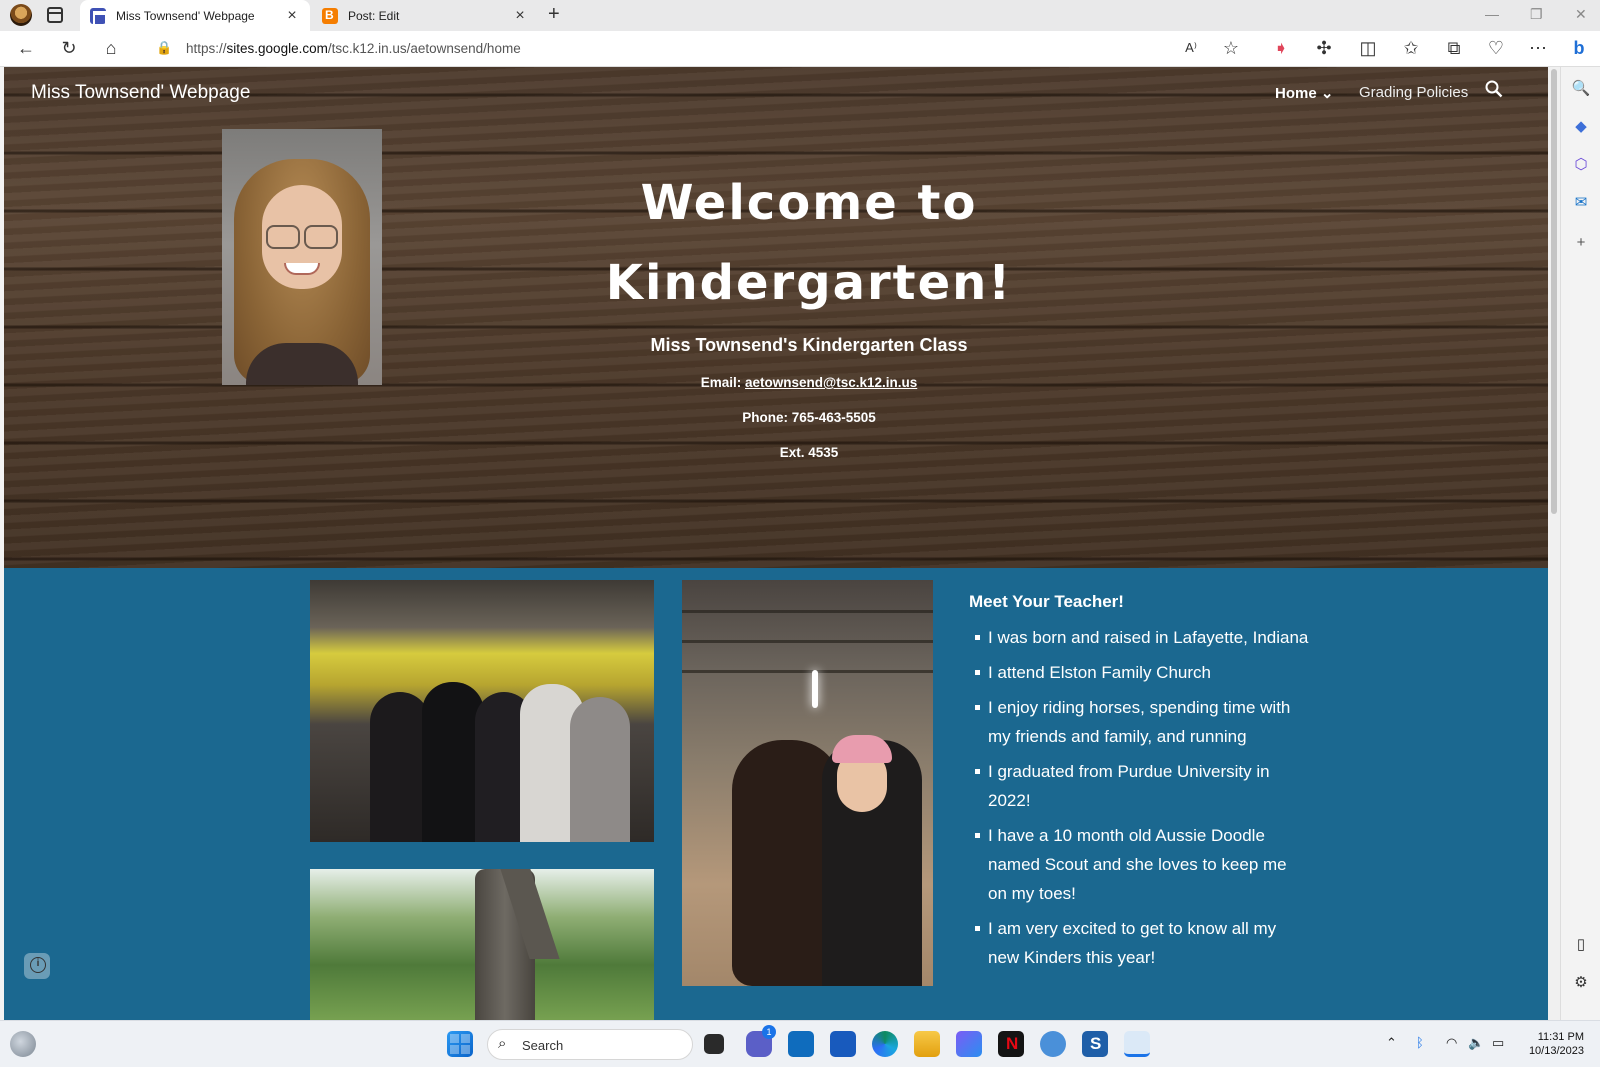  I want to click on app-s-icon: S, so click(1095, 1044).